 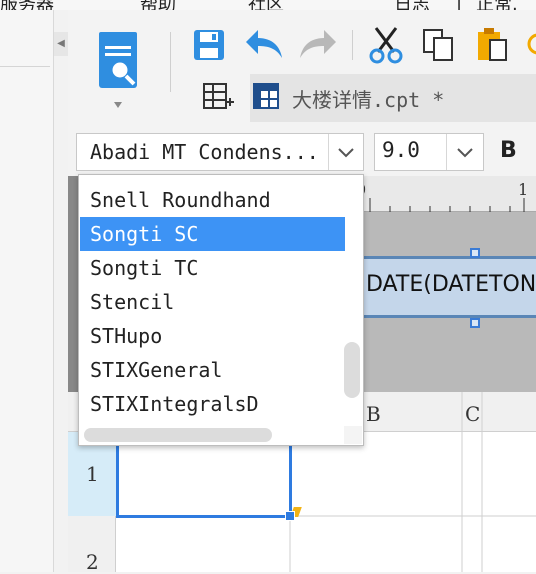 What do you see at coordinates (212, 268) in the screenshot?
I see `font-option: Songti TC` at bounding box center [212, 268].